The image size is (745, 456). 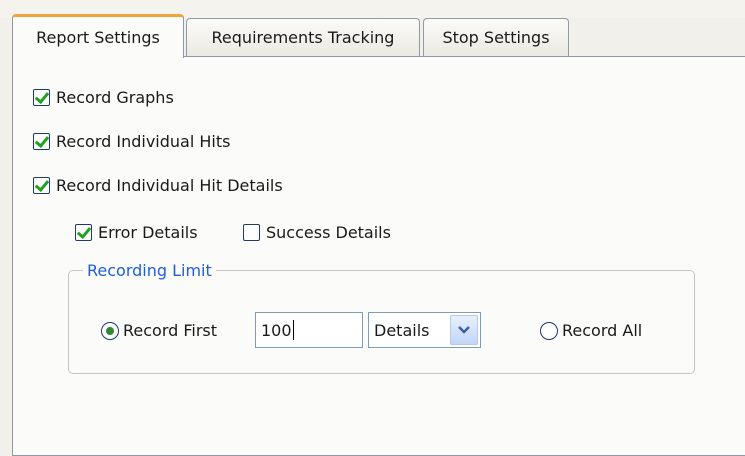 I want to click on record-hit-details-option: Record Individual Hit Details, so click(x=158, y=185).